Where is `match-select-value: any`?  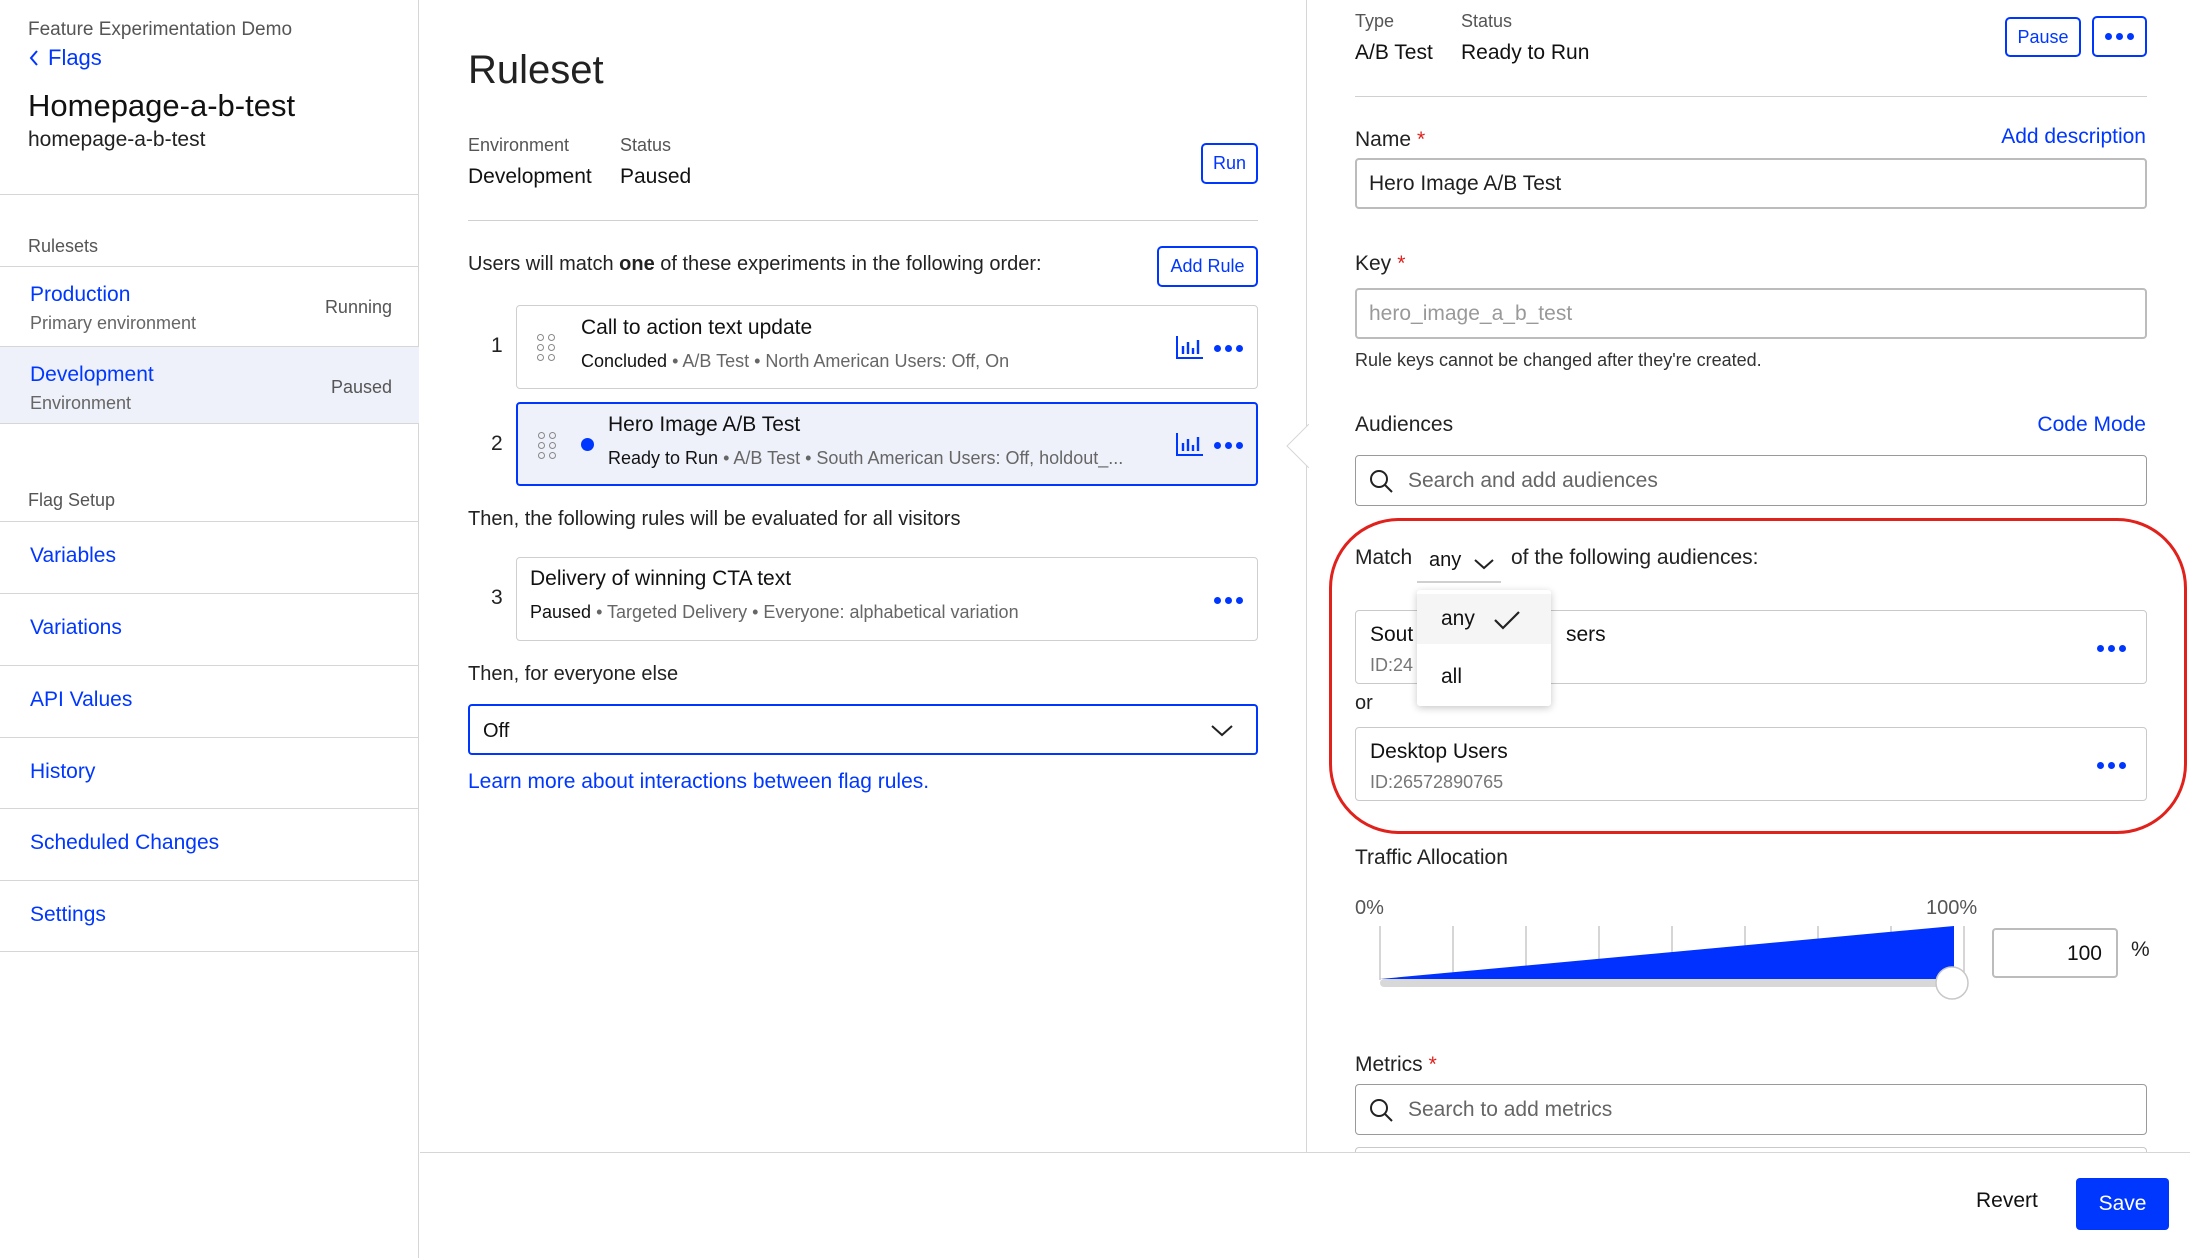 match-select-value: any is located at coordinates (1445, 560).